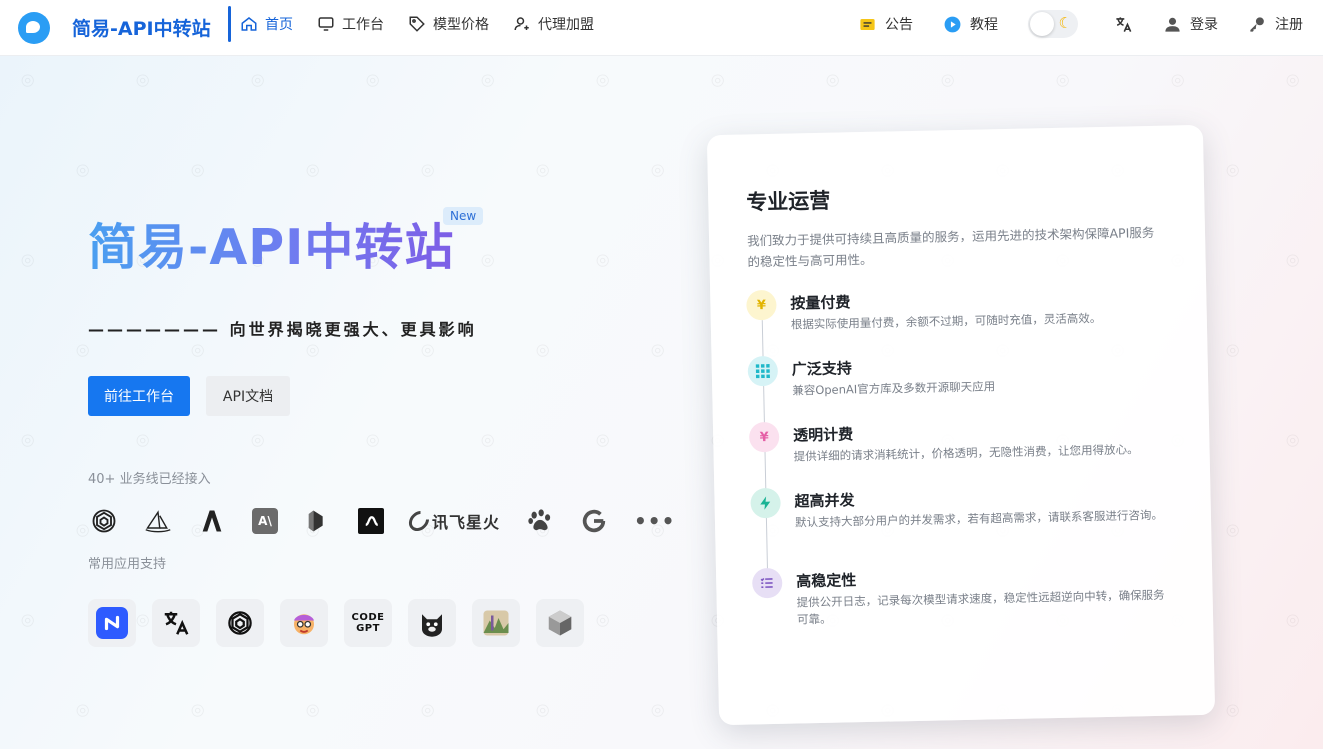 The height and width of the screenshot is (749, 1323). What do you see at coordinates (461, 25) in the screenshot?
I see `nav-item-label: 模型价格` at bounding box center [461, 25].